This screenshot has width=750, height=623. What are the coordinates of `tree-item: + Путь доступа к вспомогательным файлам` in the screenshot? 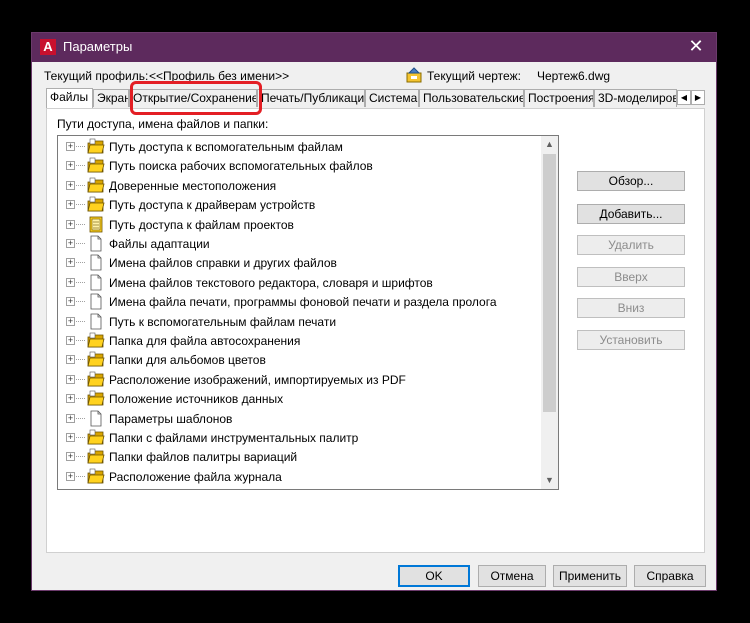 It's located at (300, 146).